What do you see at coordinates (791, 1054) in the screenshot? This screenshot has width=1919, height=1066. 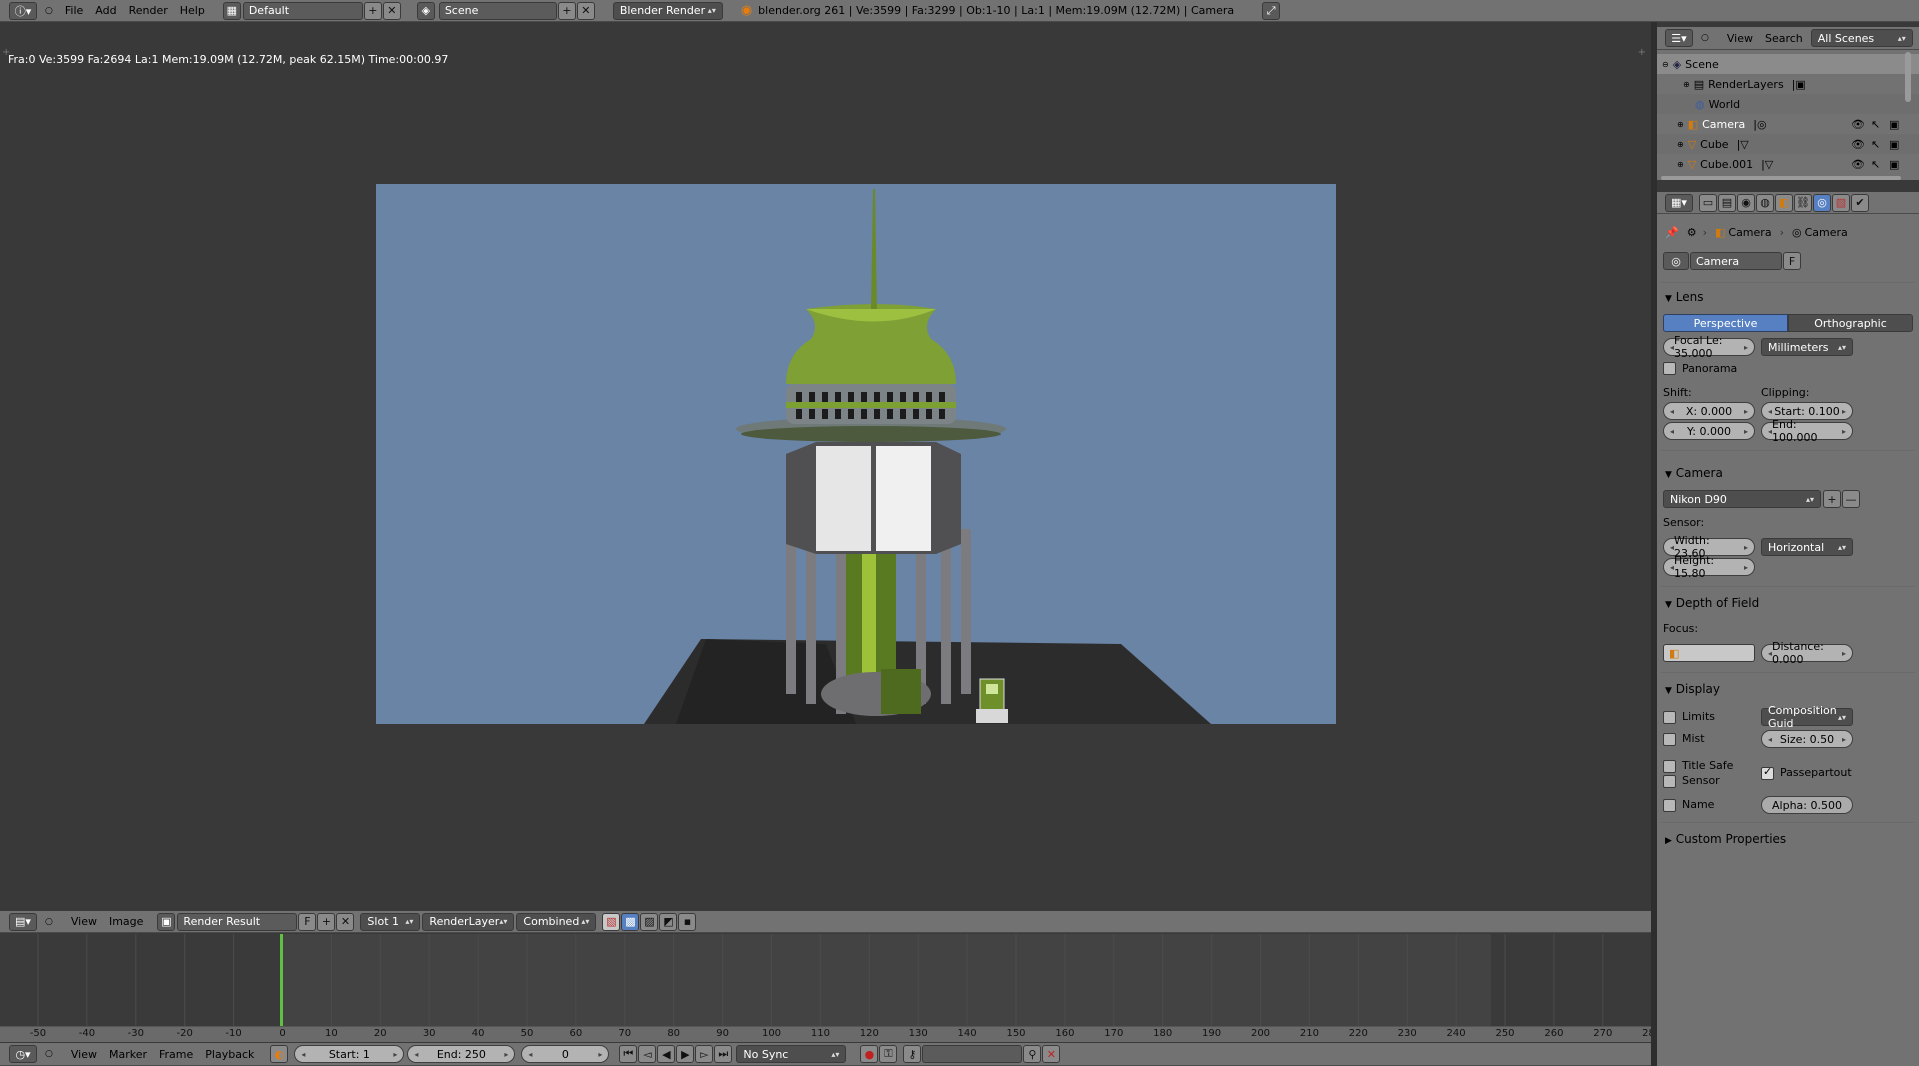 I see `sync-select: No Sync ▴▾` at bounding box center [791, 1054].